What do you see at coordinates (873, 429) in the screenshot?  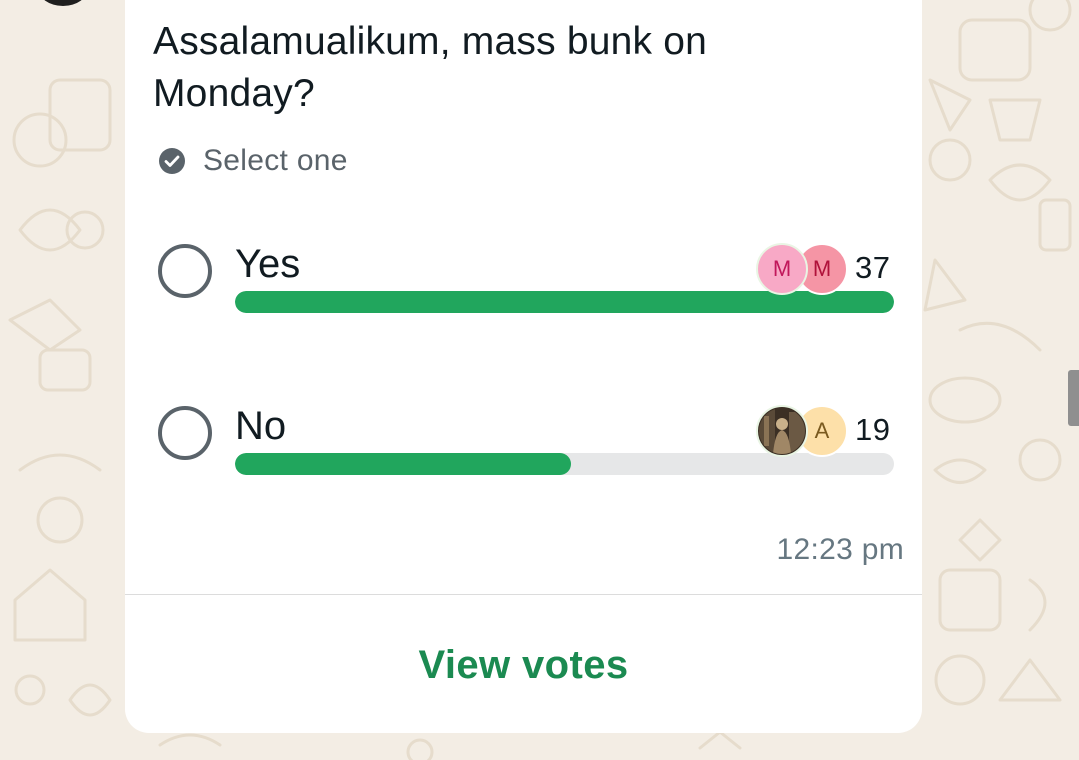 I see `vote-count-no: 19` at bounding box center [873, 429].